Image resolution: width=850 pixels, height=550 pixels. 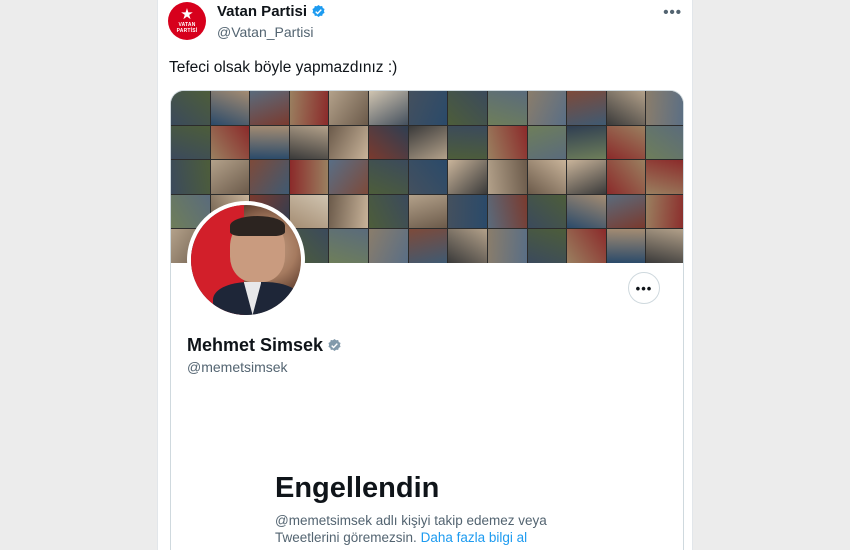 What do you see at coordinates (644, 288) in the screenshot?
I see `profile-more-button: •••` at bounding box center [644, 288].